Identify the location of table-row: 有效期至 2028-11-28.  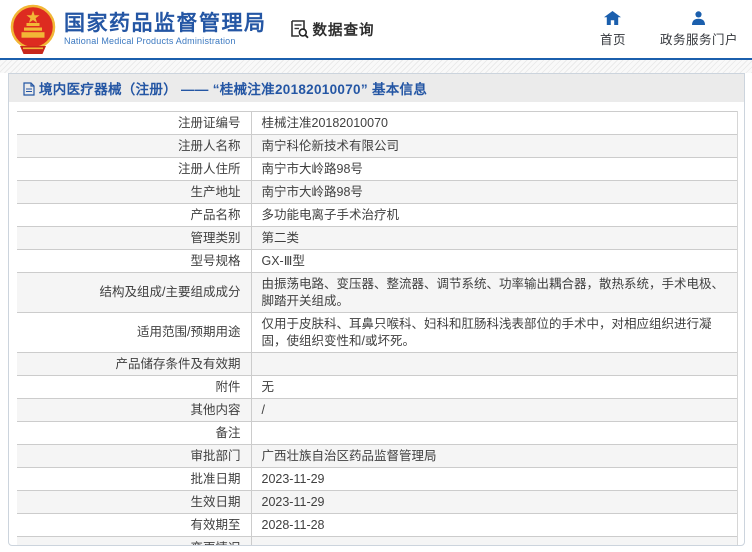
(377, 525).